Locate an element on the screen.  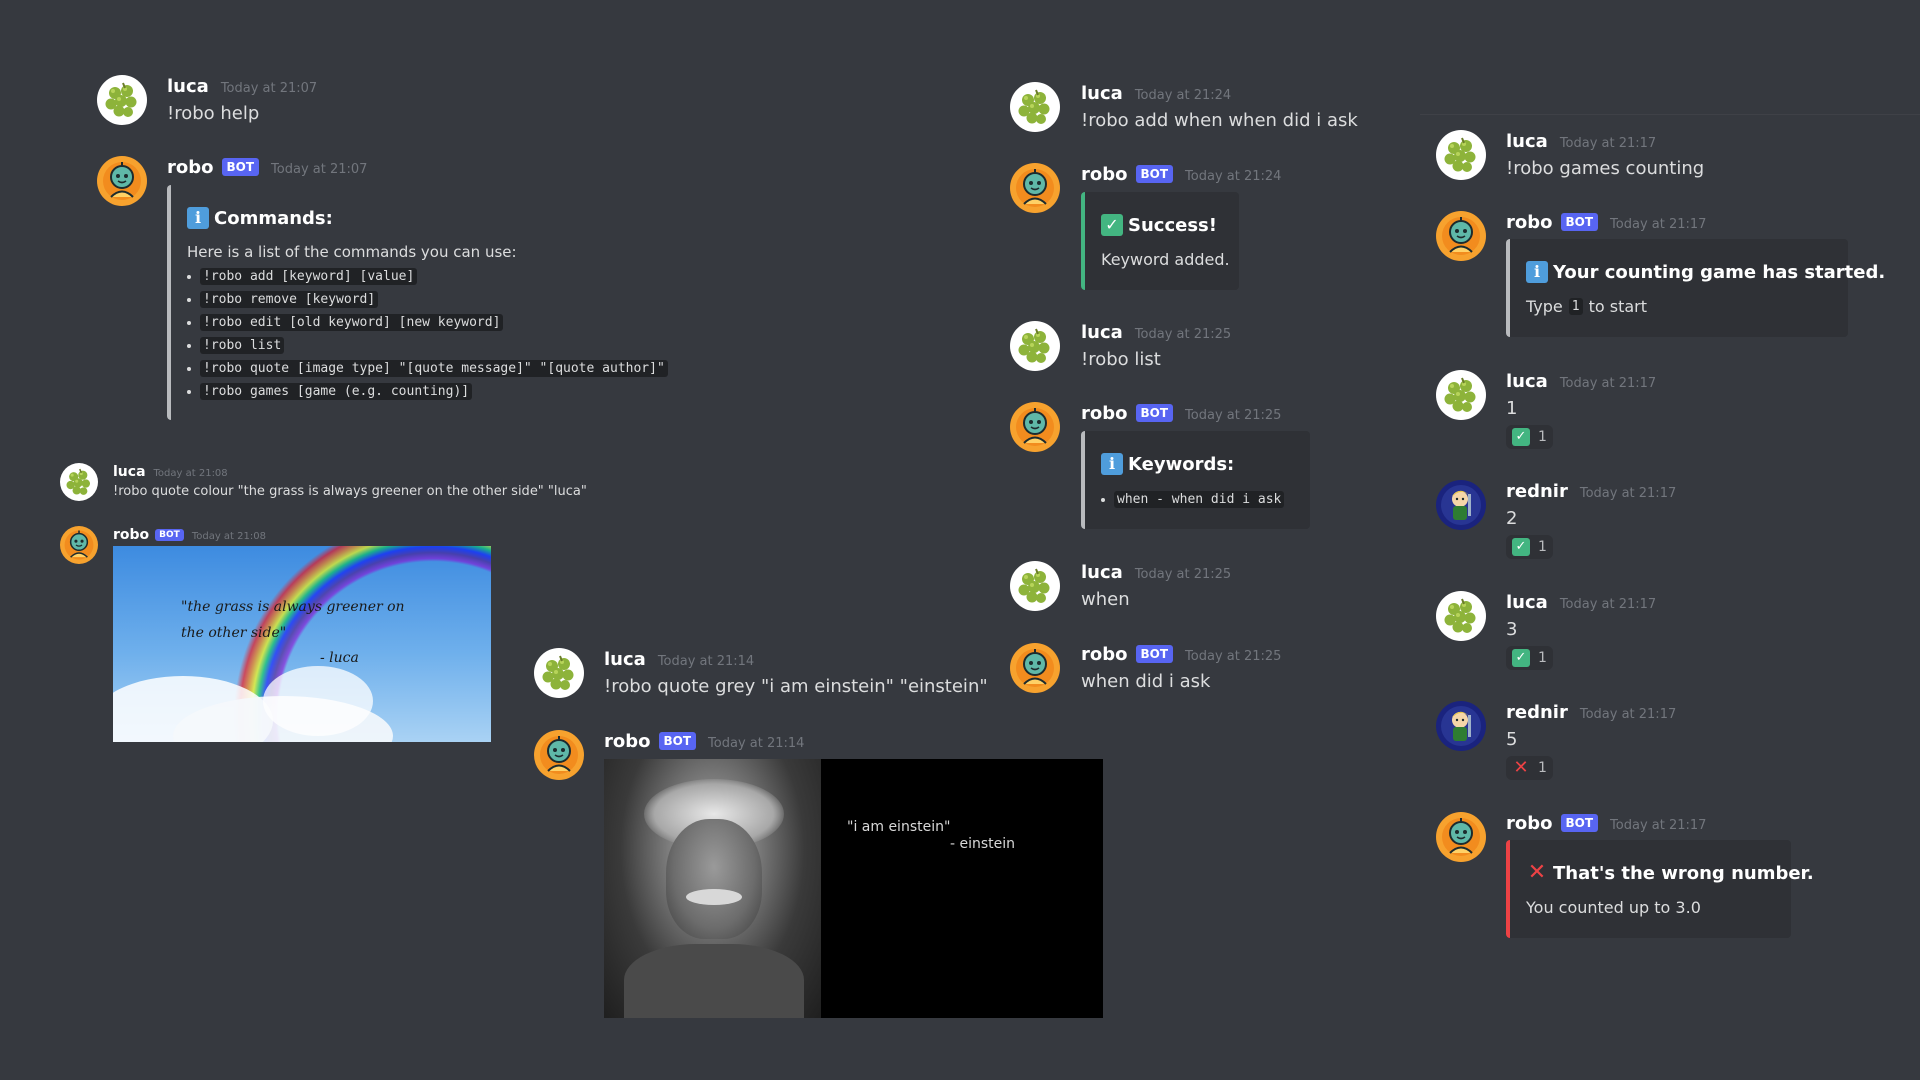
reaction-cross: ✕ 1 is located at coordinates (1529, 768).